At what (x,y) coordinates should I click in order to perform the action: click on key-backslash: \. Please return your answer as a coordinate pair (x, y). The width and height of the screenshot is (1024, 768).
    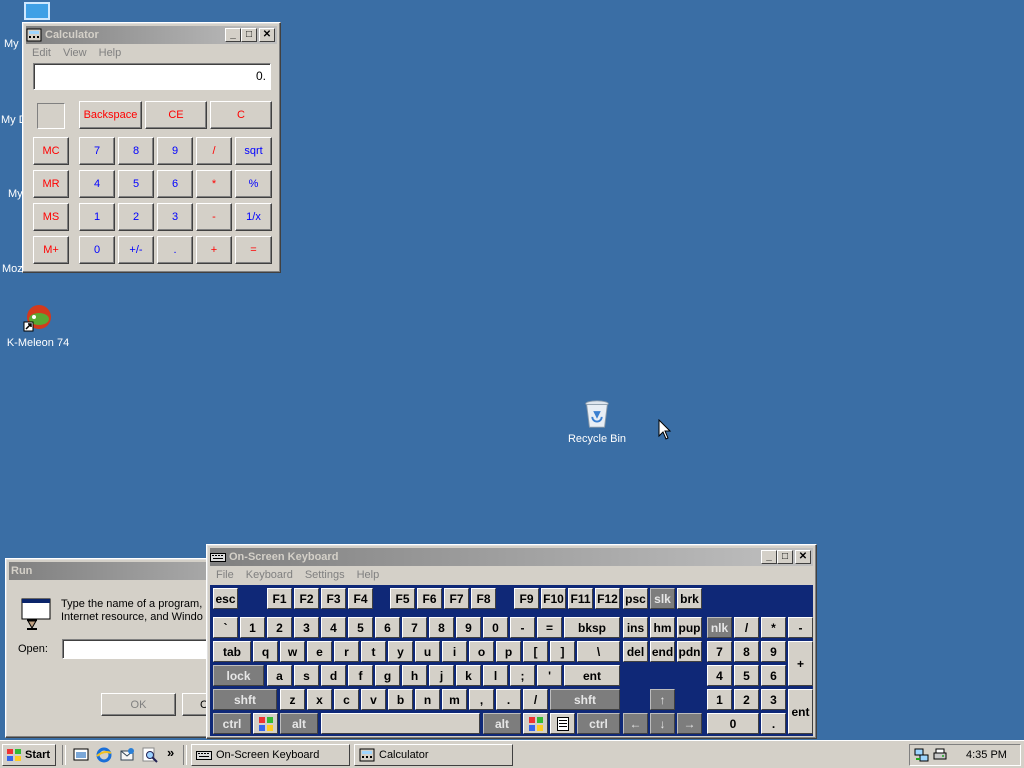
    Looking at the image, I should click on (598, 651).